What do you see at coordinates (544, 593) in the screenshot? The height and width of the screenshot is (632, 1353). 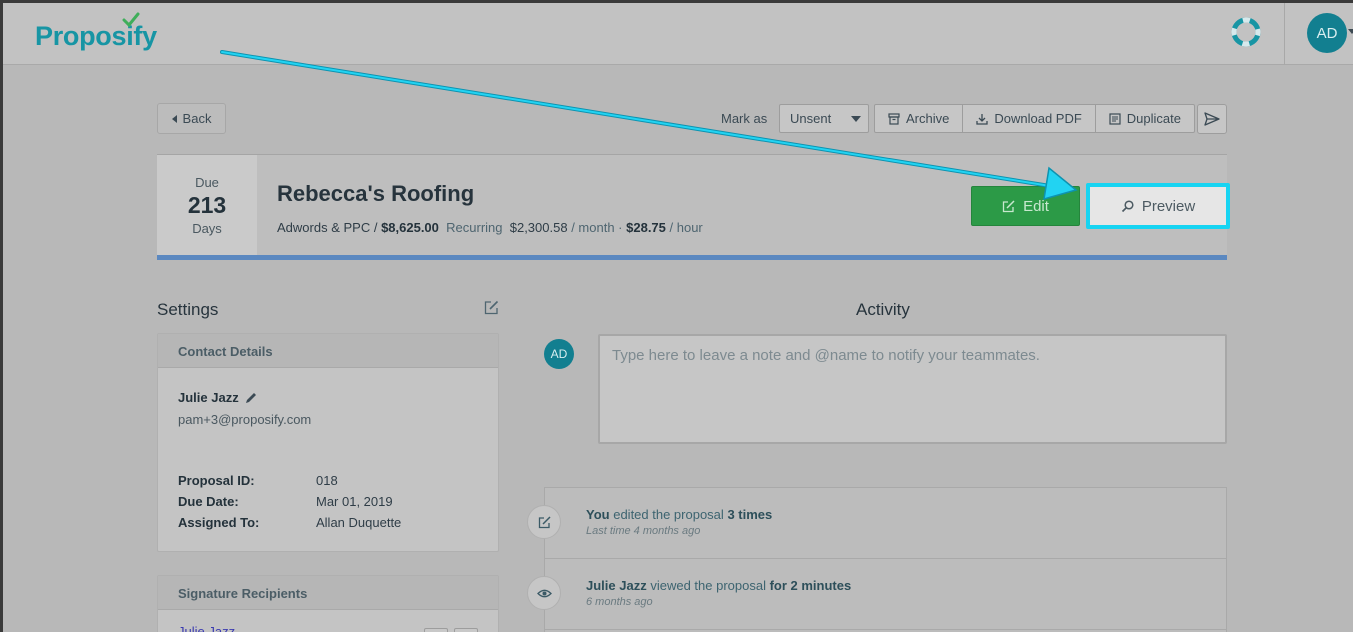 I see `eye-icon` at bounding box center [544, 593].